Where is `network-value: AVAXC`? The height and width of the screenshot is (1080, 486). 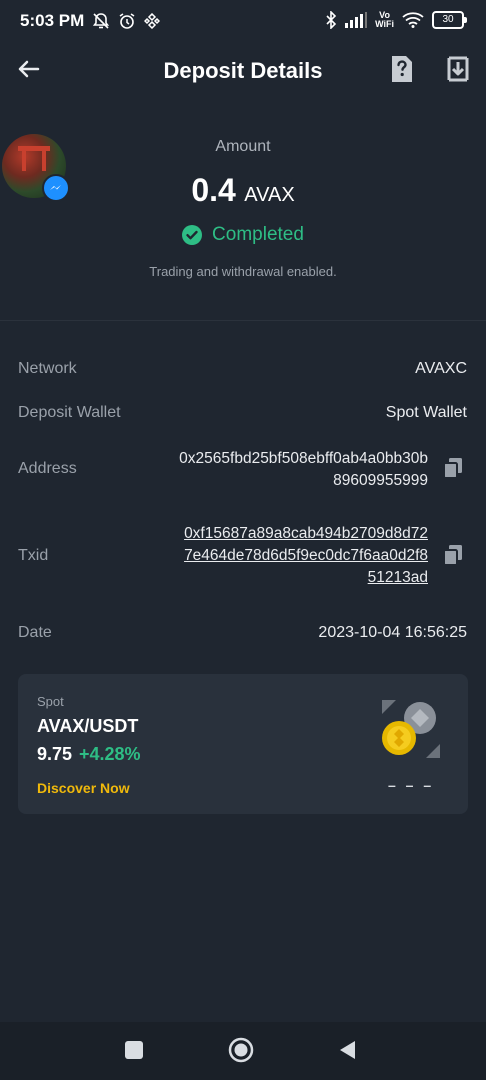
network-value: AVAXC is located at coordinates (441, 368).